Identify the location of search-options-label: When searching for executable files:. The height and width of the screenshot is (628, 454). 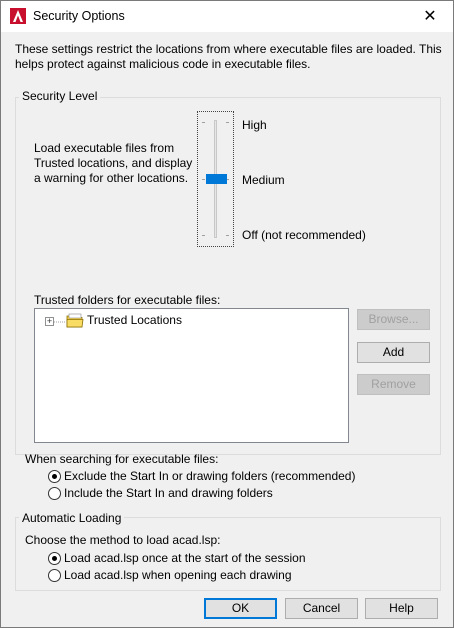
(122, 459).